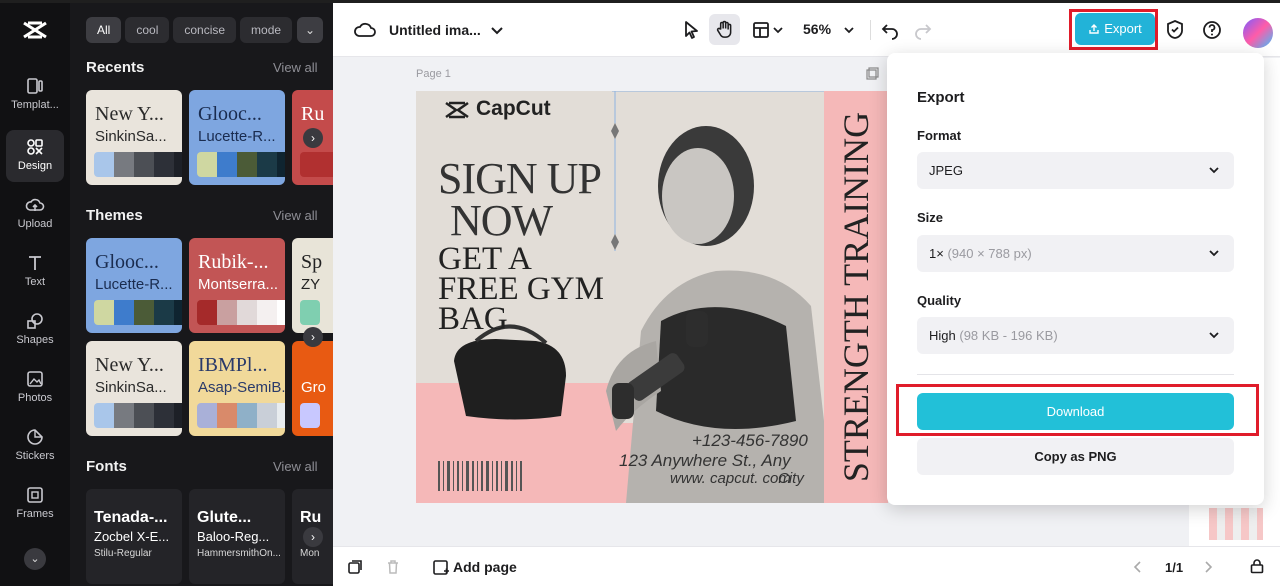 This screenshot has height=586, width=1280. I want to click on themes-view-all-link: View all, so click(295, 215).